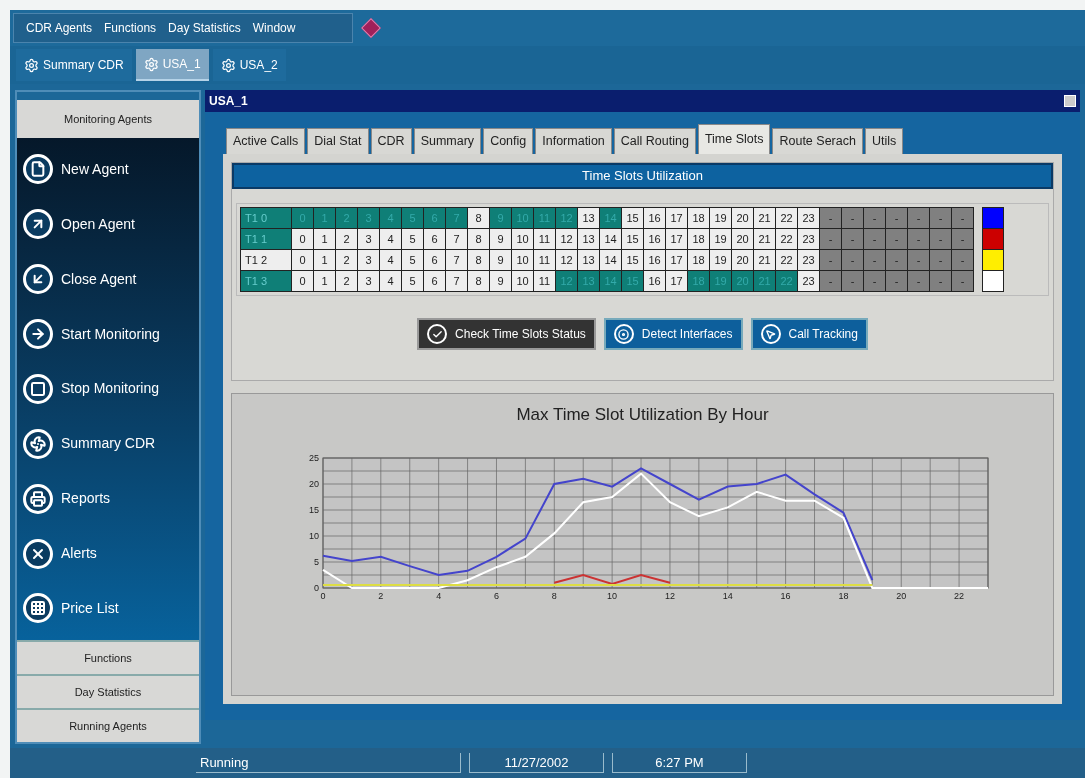  What do you see at coordinates (38, 334) in the screenshot?
I see `arrow-right-icon` at bounding box center [38, 334].